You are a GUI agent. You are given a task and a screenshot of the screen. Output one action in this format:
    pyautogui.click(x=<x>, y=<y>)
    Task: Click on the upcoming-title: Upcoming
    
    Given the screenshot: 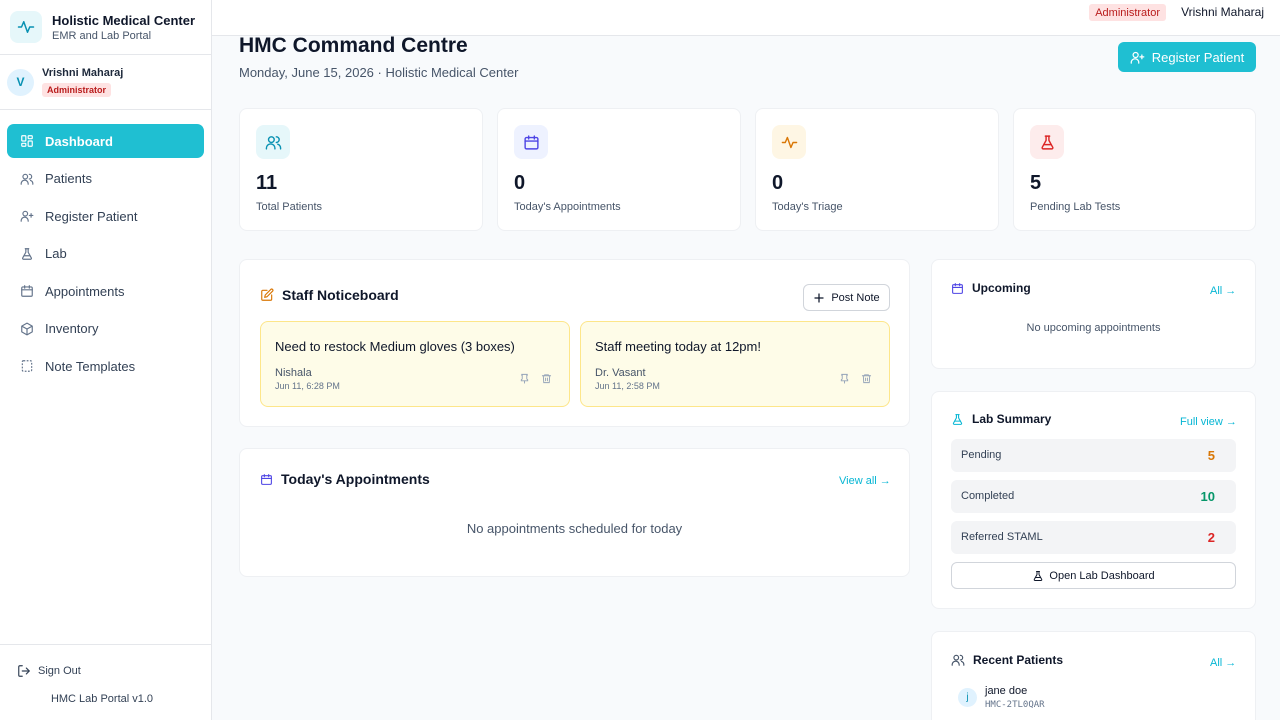 What is the action you would take?
    pyautogui.click(x=1001, y=288)
    